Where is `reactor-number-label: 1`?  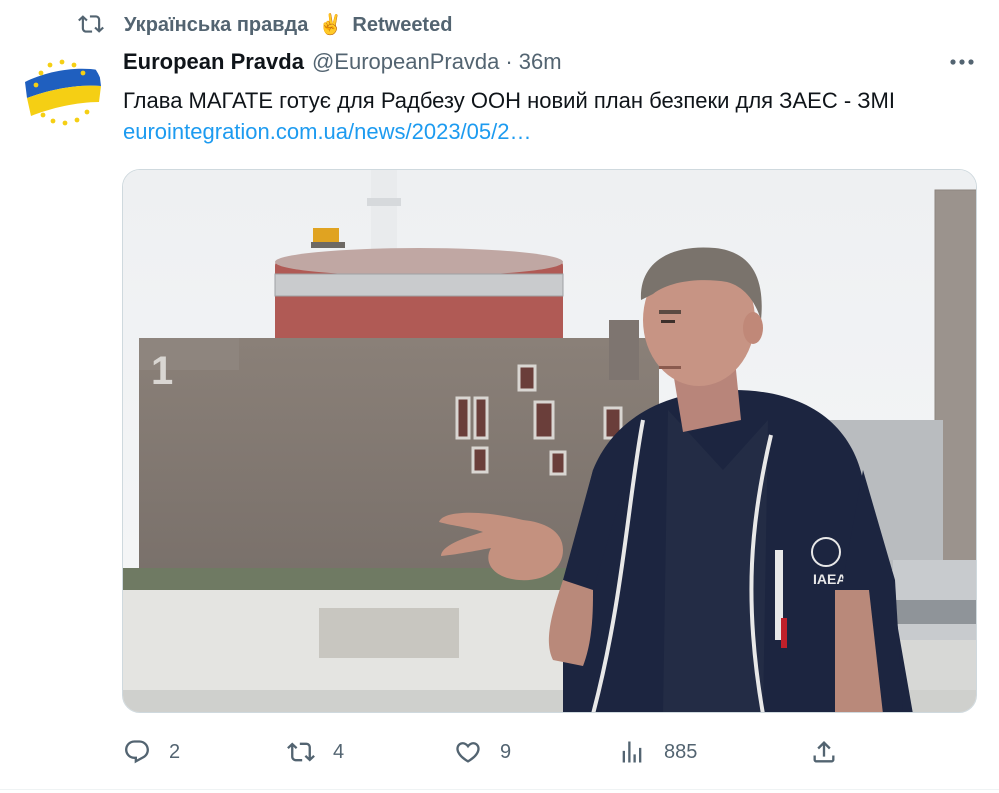 reactor-number-label: 1 is located at coordinates (162, 371).